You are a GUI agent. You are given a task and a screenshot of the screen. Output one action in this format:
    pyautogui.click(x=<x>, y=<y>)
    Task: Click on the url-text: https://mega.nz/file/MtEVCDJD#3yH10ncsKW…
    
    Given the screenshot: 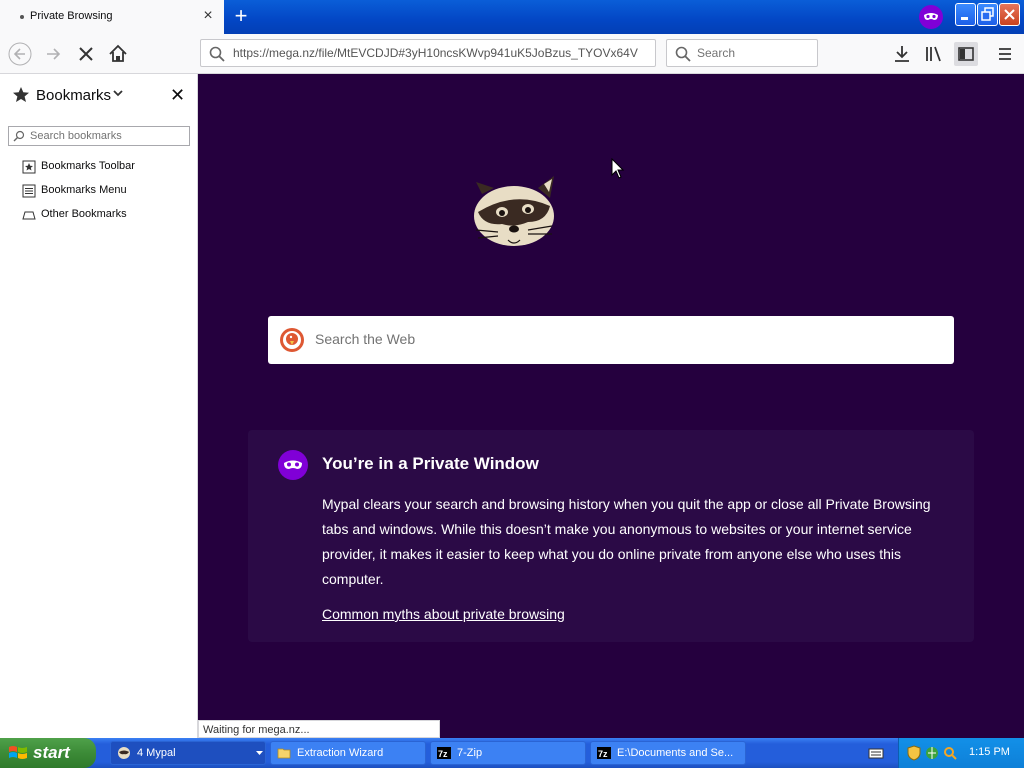 What is the action you would take?
    pyautogui.click(x=435, y=53)
    